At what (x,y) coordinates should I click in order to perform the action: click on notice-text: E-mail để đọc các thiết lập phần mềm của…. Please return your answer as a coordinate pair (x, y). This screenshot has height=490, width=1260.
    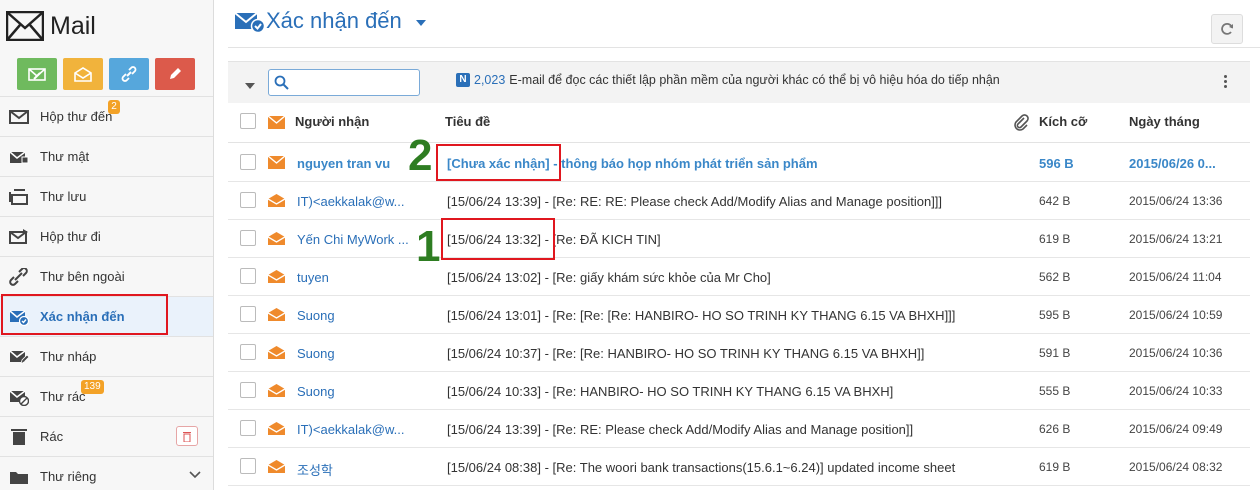
    Looking at the image, I should click on (754, 80).